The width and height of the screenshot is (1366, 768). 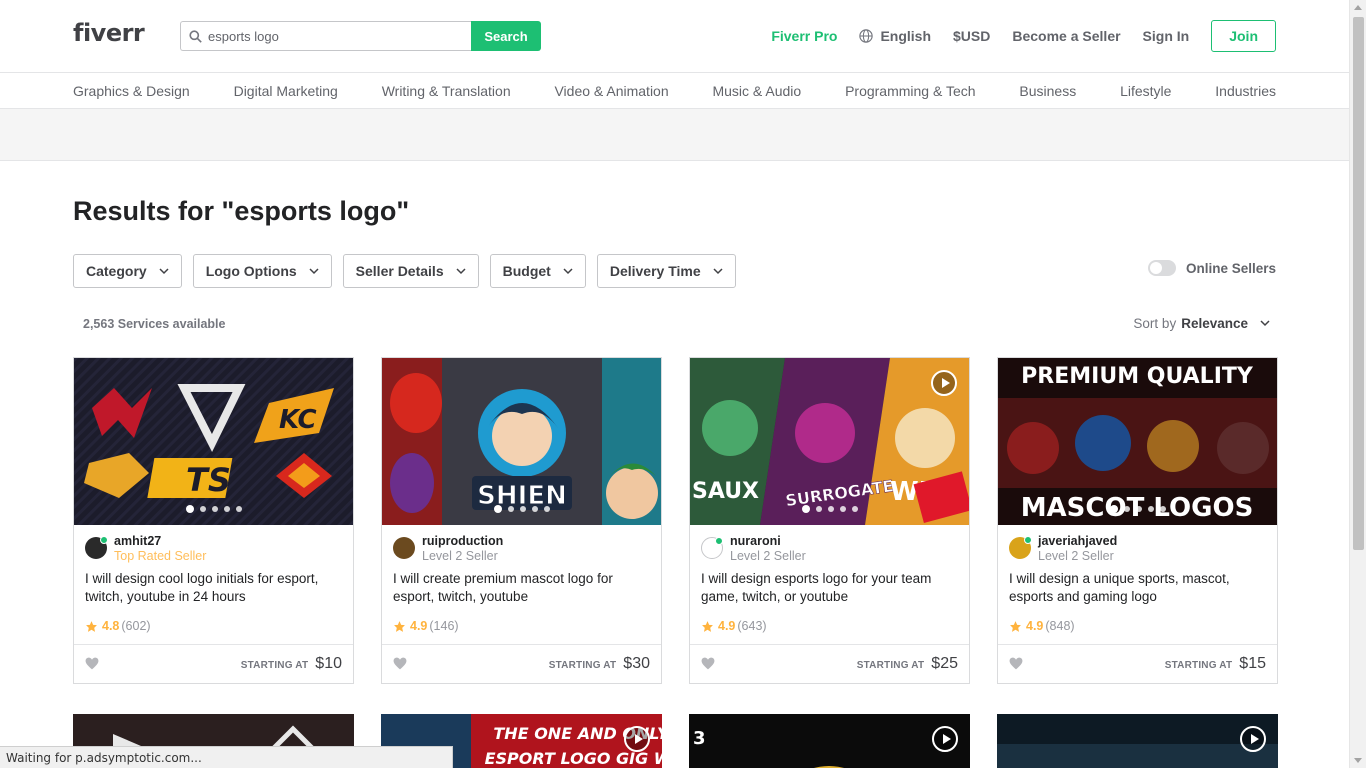 I want to click on gig-card-image-partial: 3, so click(x=829, y=741).